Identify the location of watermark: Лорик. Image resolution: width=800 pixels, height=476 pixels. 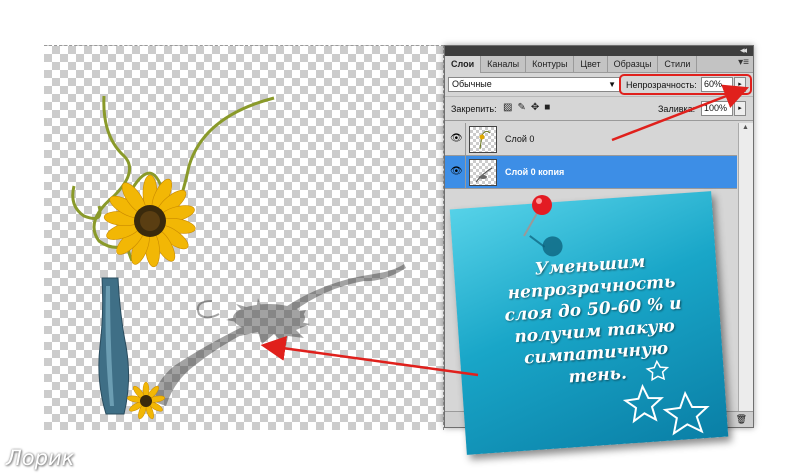
(40, 458).